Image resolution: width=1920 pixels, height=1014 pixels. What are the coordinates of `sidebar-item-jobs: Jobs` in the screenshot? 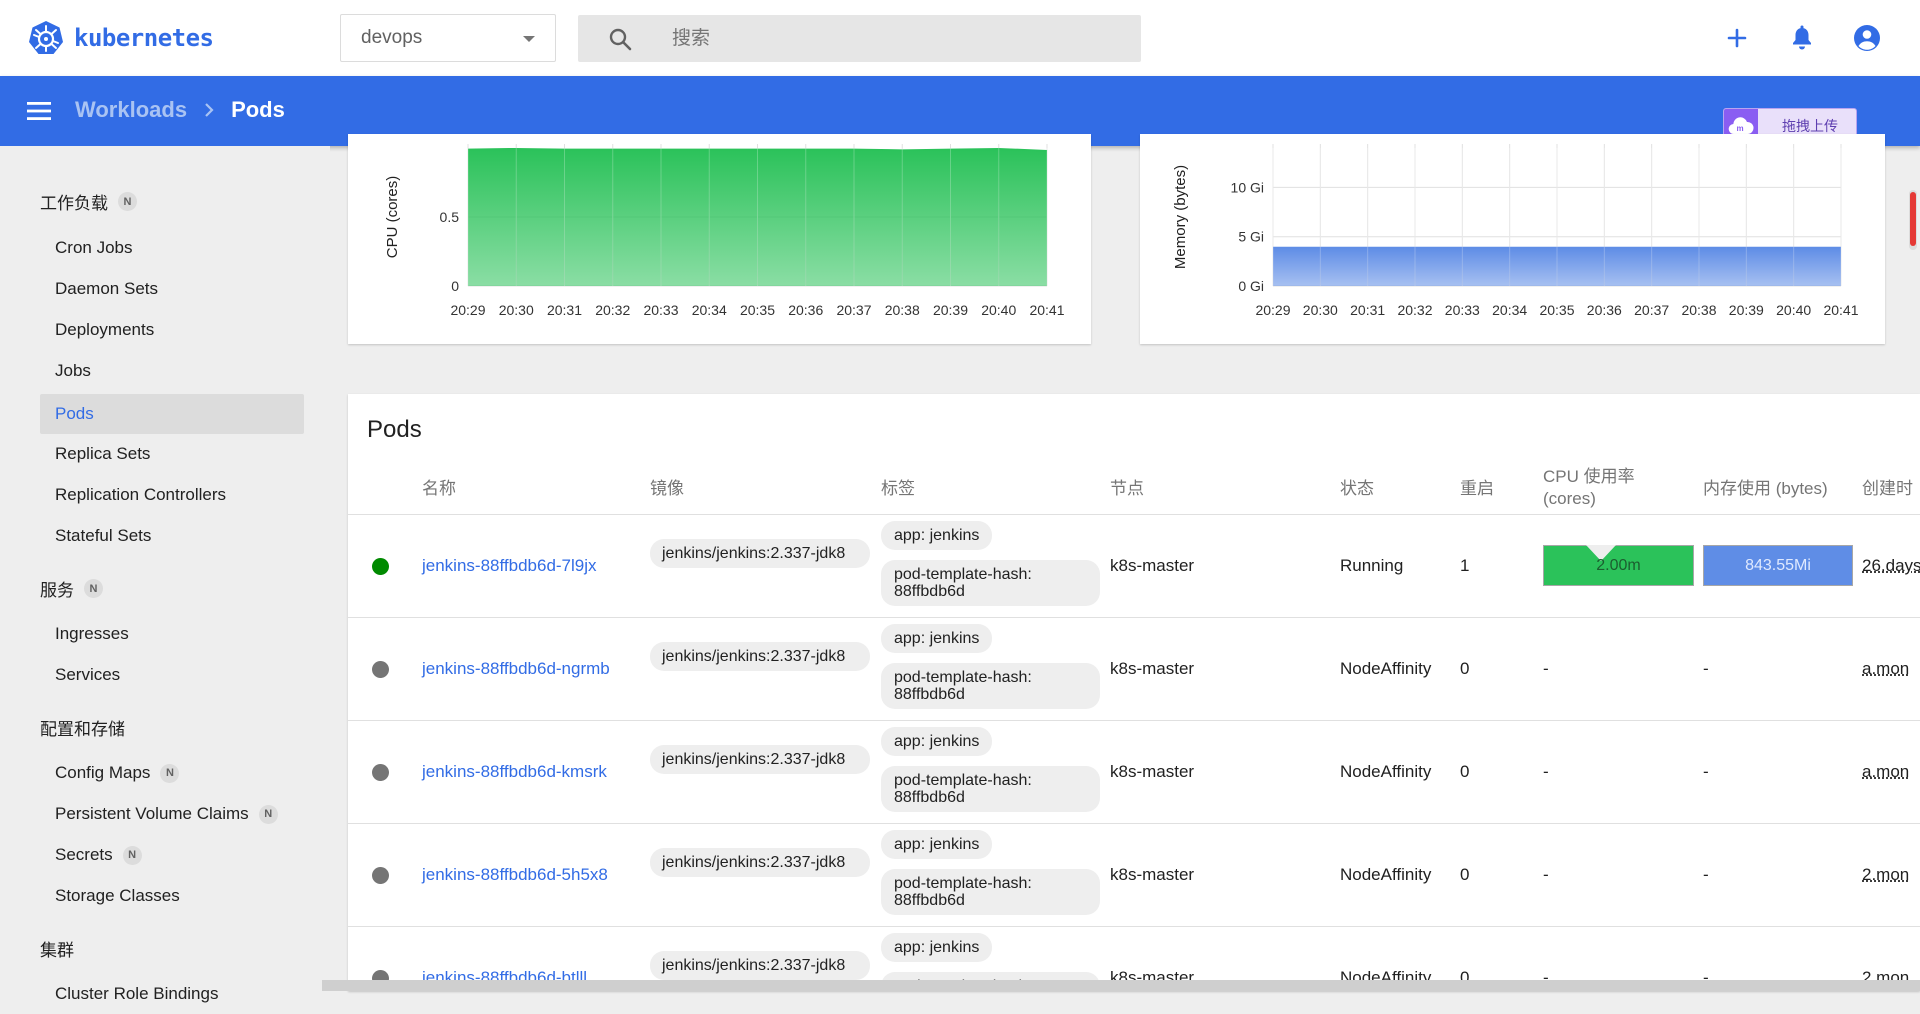 It's located at (172, 371).